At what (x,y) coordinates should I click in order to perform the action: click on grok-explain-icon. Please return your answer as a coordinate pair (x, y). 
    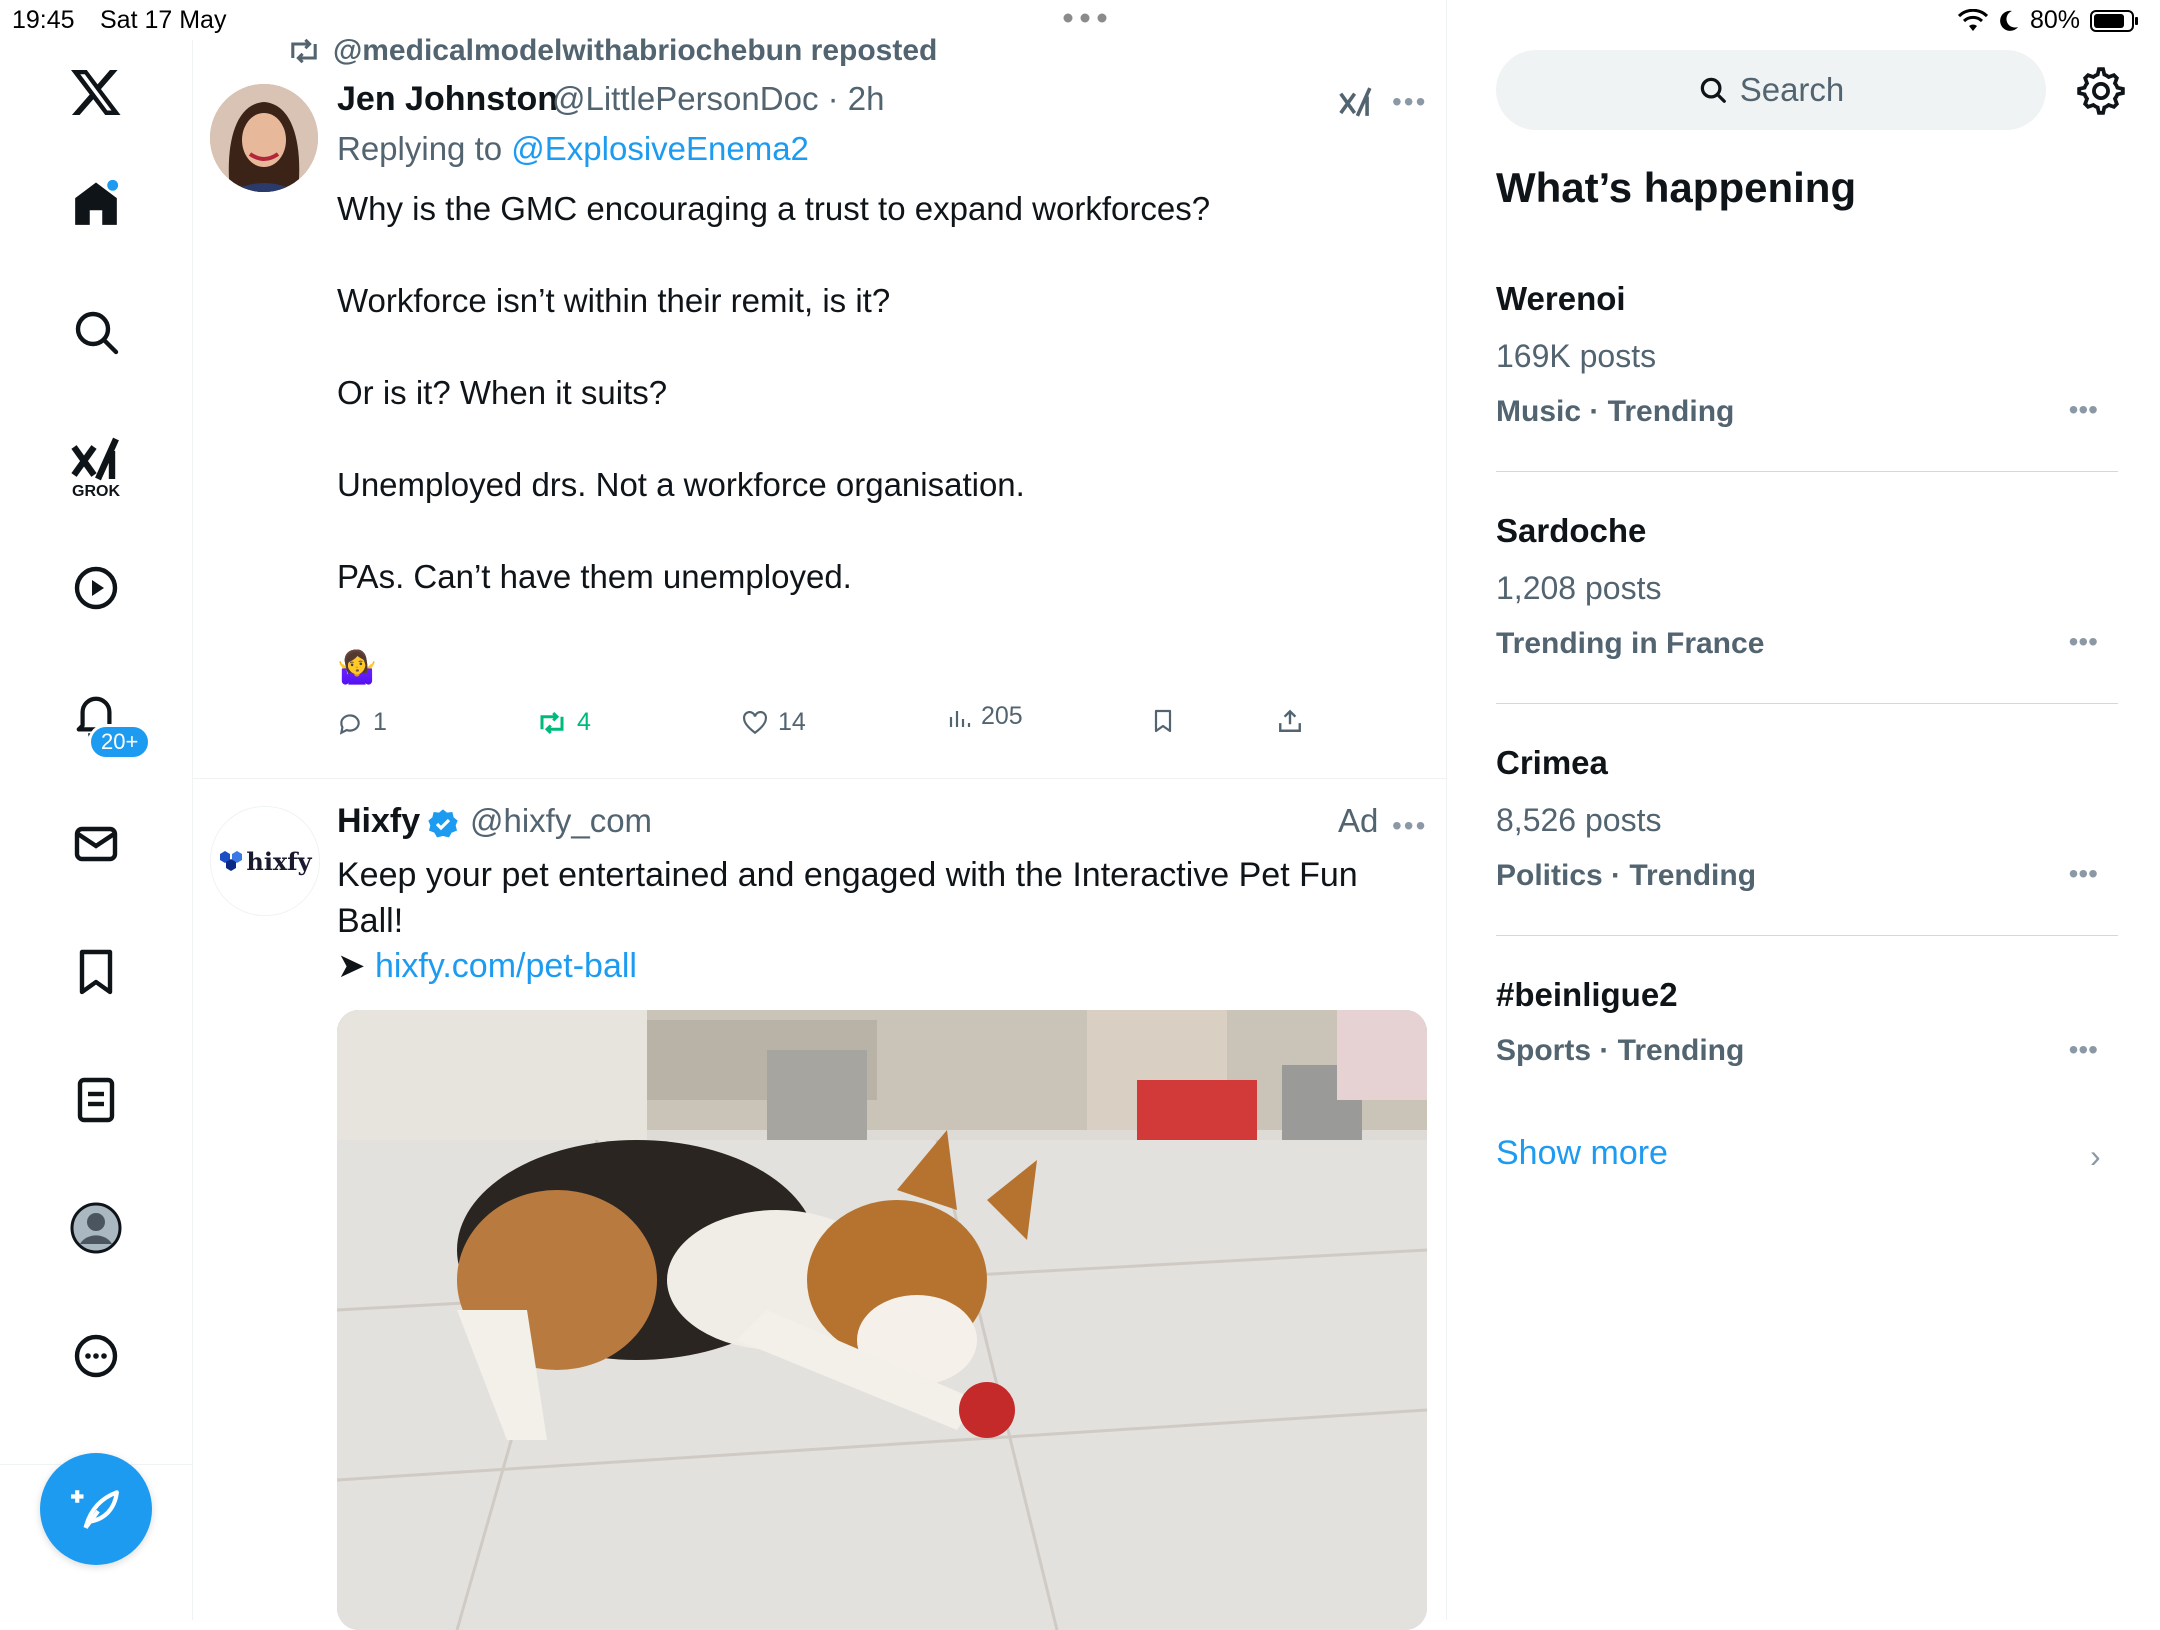
    Looking at the image, I should click on (1356, 102).